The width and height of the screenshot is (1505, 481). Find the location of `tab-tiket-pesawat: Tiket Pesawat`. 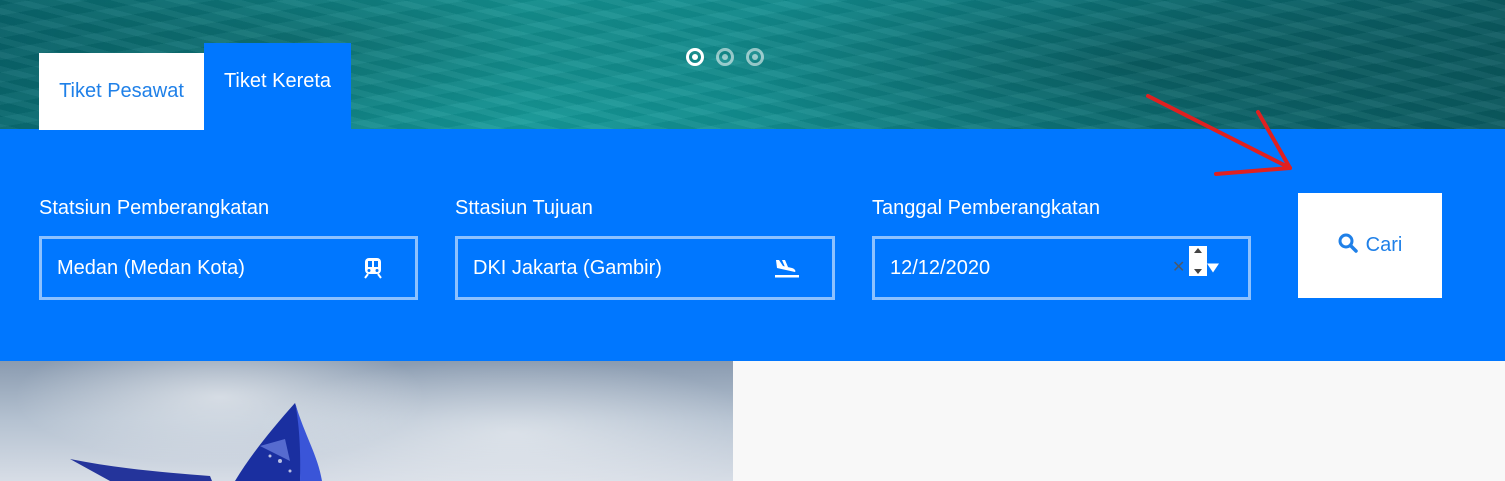

tab-tiket-pesawat: Tiket Pesawat is located at coordinates (121, 91).